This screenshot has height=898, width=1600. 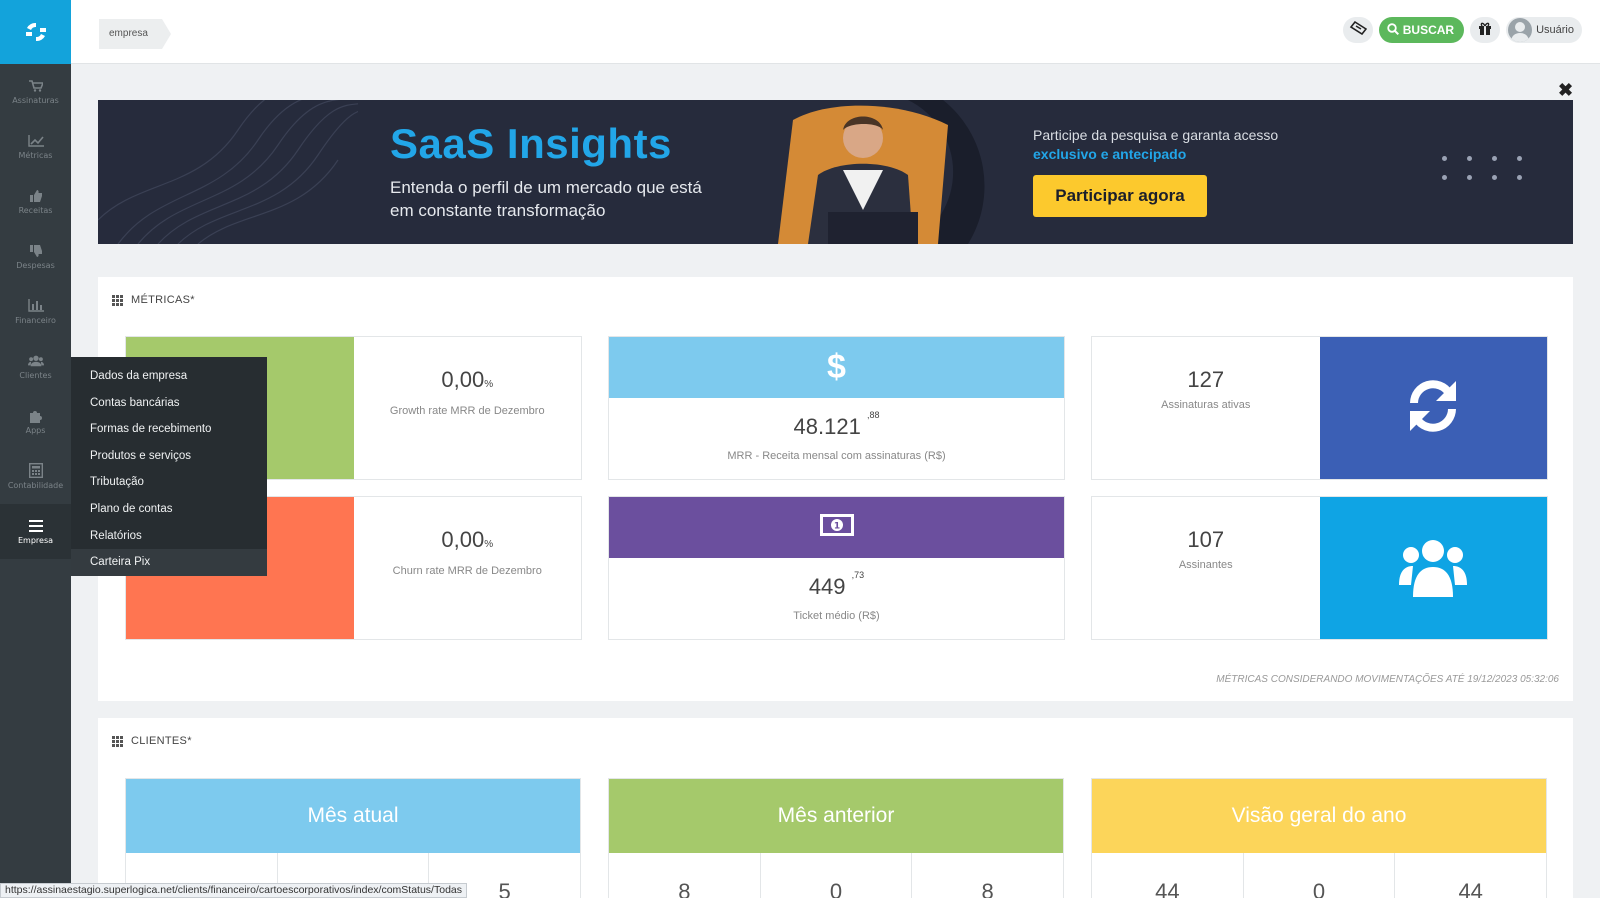 What do you see at coordinates (35, 210) in the screenshot?
I see `sidebar-item-label: Receitas` at bounding box center [35, 210].